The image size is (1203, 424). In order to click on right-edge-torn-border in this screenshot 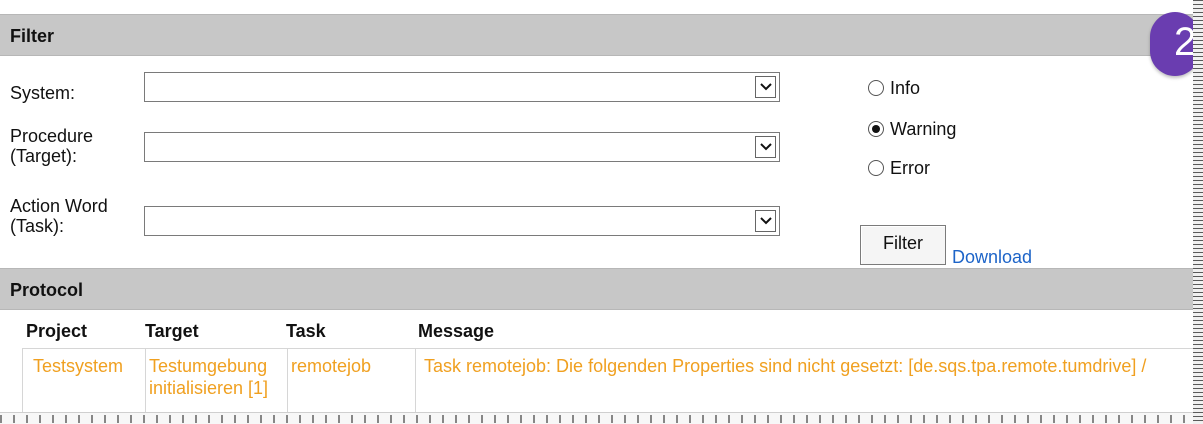, I will do `click(1198, 212)`.